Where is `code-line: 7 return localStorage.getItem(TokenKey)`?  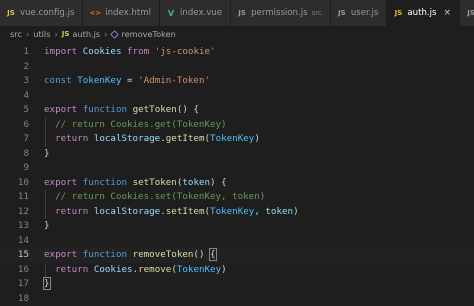 code-line: 7 return localStorage.getItem(TokenKey) is located at coordinates (237, 139).